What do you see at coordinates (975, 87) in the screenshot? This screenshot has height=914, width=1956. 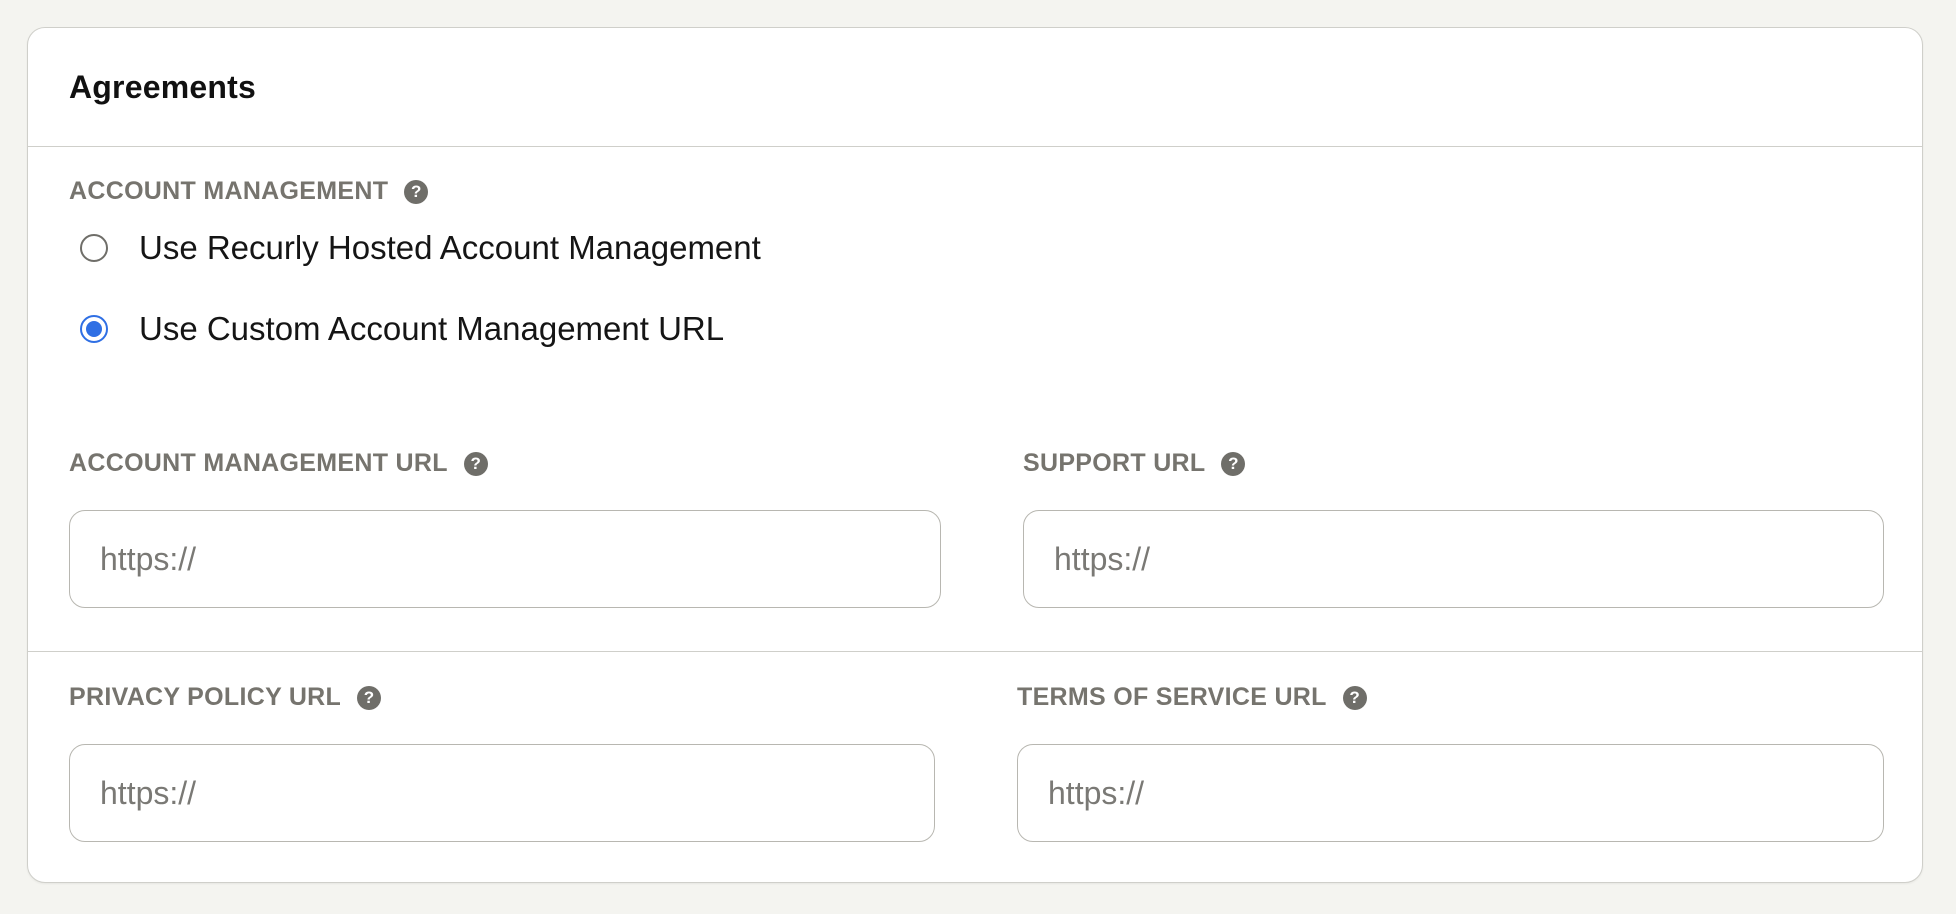 I see `card-header: Agreements` at bounding box center [975, 87].